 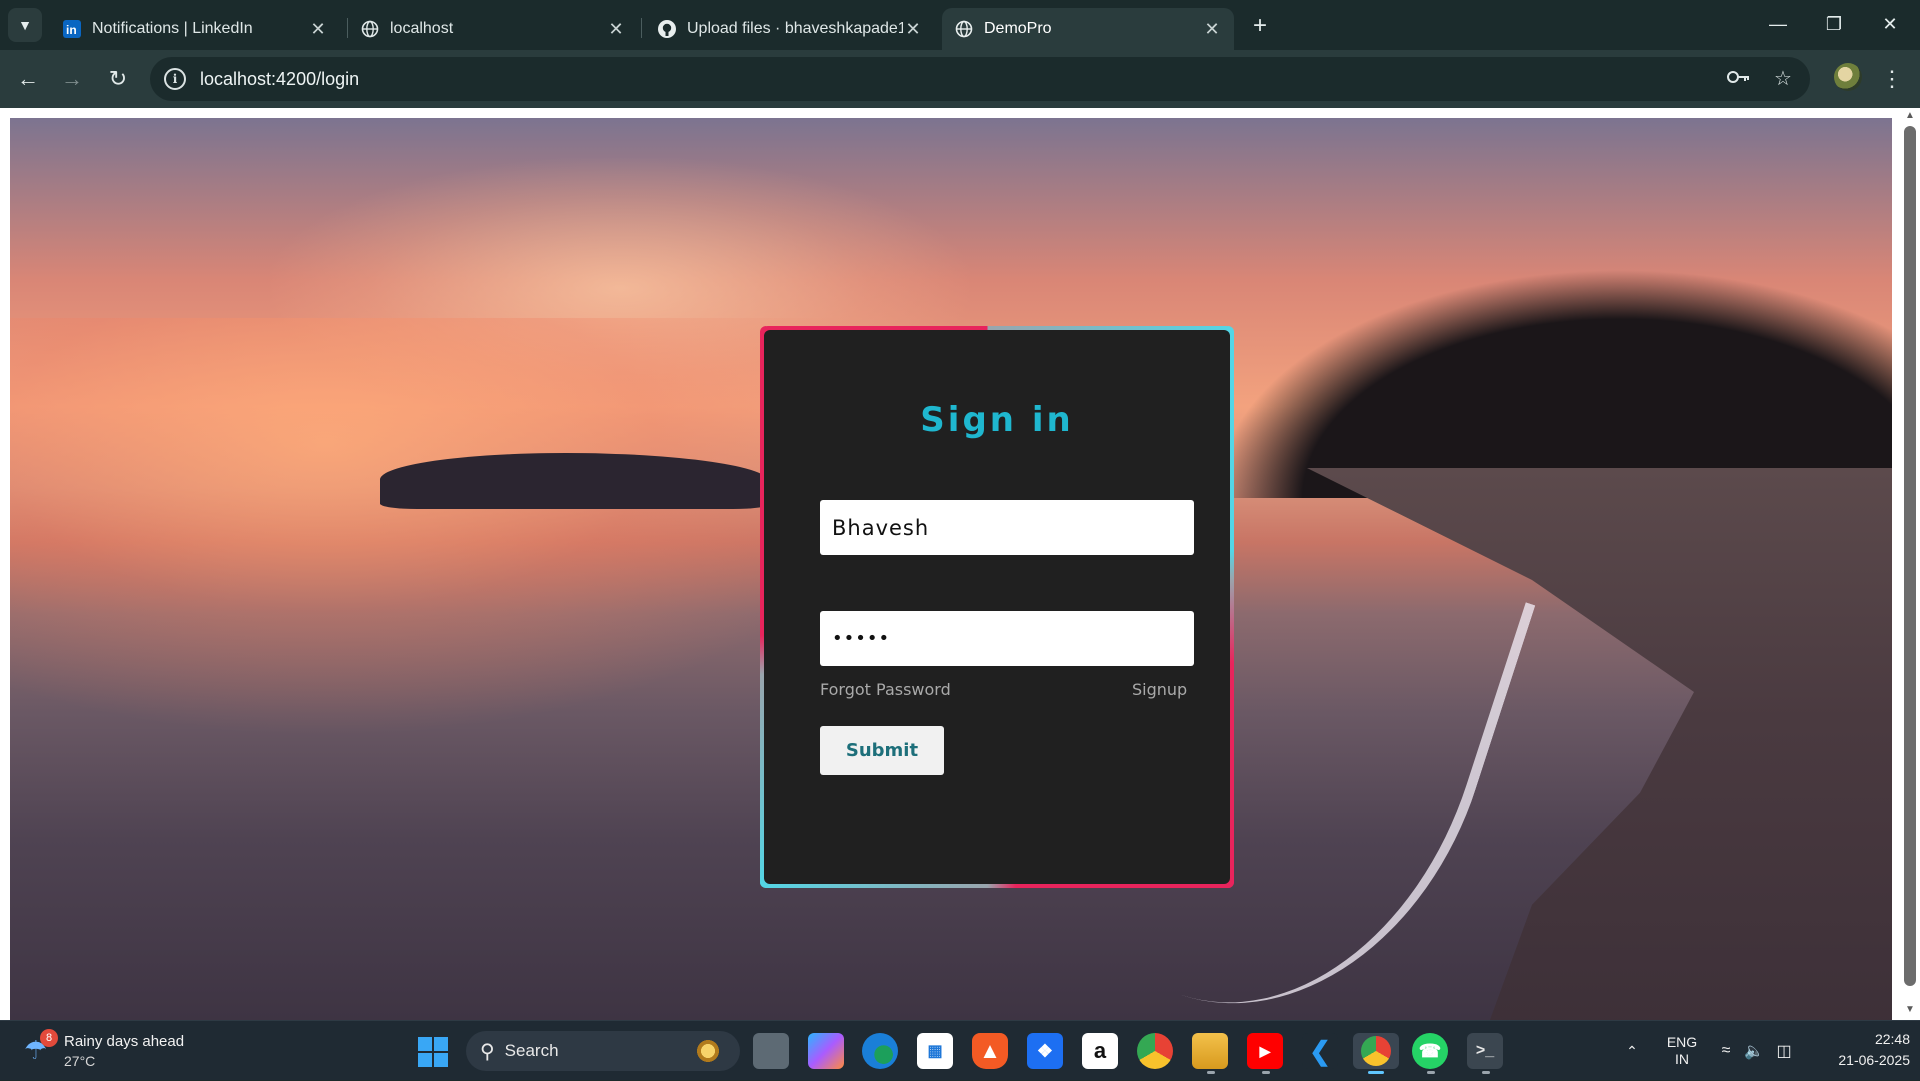 What do you see at coordinates (603, 1051) in the screenshot?
I see `taskbar-search: ⚲ Search` at bounding box center [603, 1051].